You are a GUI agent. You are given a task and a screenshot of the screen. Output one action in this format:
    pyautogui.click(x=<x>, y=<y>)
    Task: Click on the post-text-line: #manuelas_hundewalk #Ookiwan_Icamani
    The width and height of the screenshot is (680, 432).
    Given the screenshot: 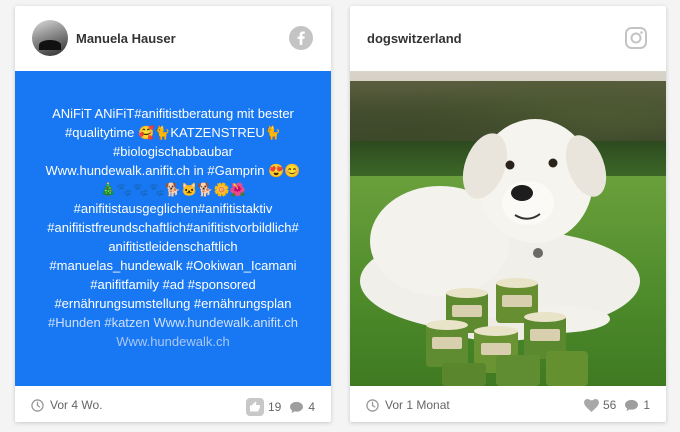 What is the action you would take?
    pyautogui.click(x=173, y=265)
    